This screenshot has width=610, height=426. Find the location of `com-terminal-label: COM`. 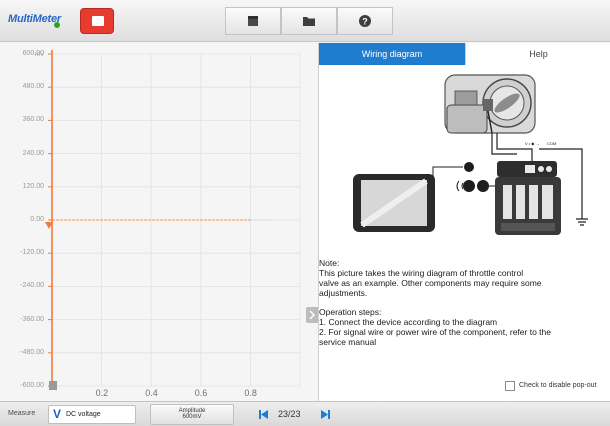

com-terminal-label: COM is located at coordinates (551, 143).